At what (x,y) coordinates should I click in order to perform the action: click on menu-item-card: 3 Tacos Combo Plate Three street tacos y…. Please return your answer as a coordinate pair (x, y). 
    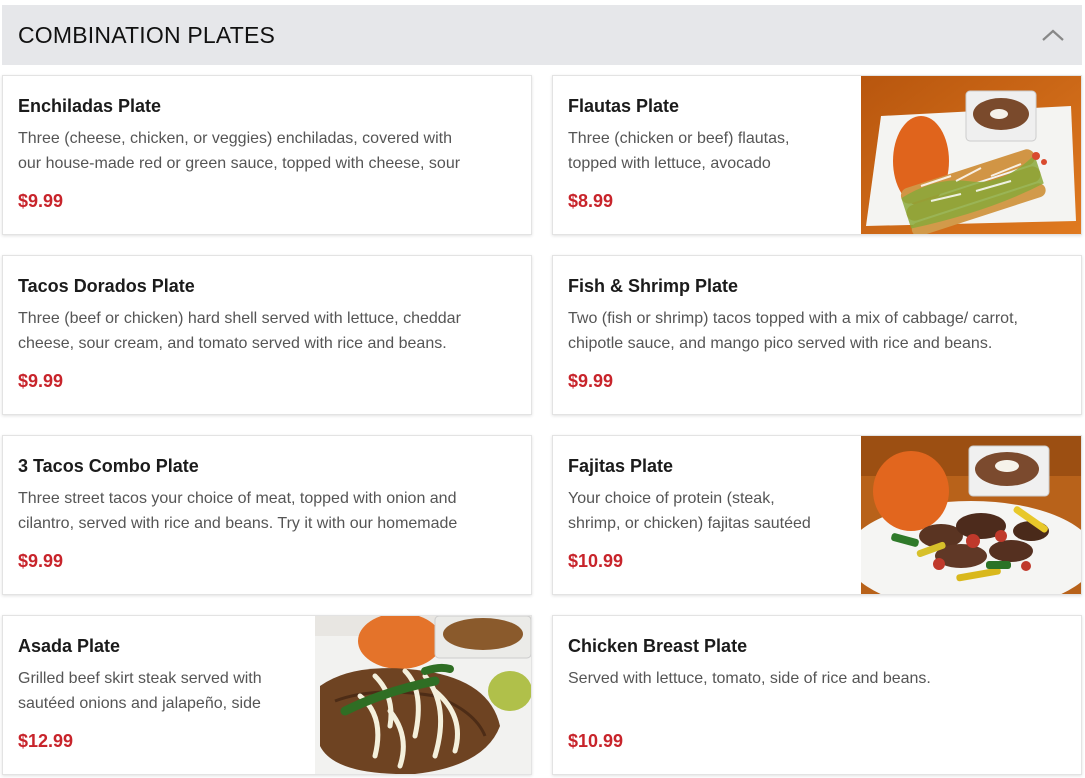
    Looking at the image, I should click on (267, 515).